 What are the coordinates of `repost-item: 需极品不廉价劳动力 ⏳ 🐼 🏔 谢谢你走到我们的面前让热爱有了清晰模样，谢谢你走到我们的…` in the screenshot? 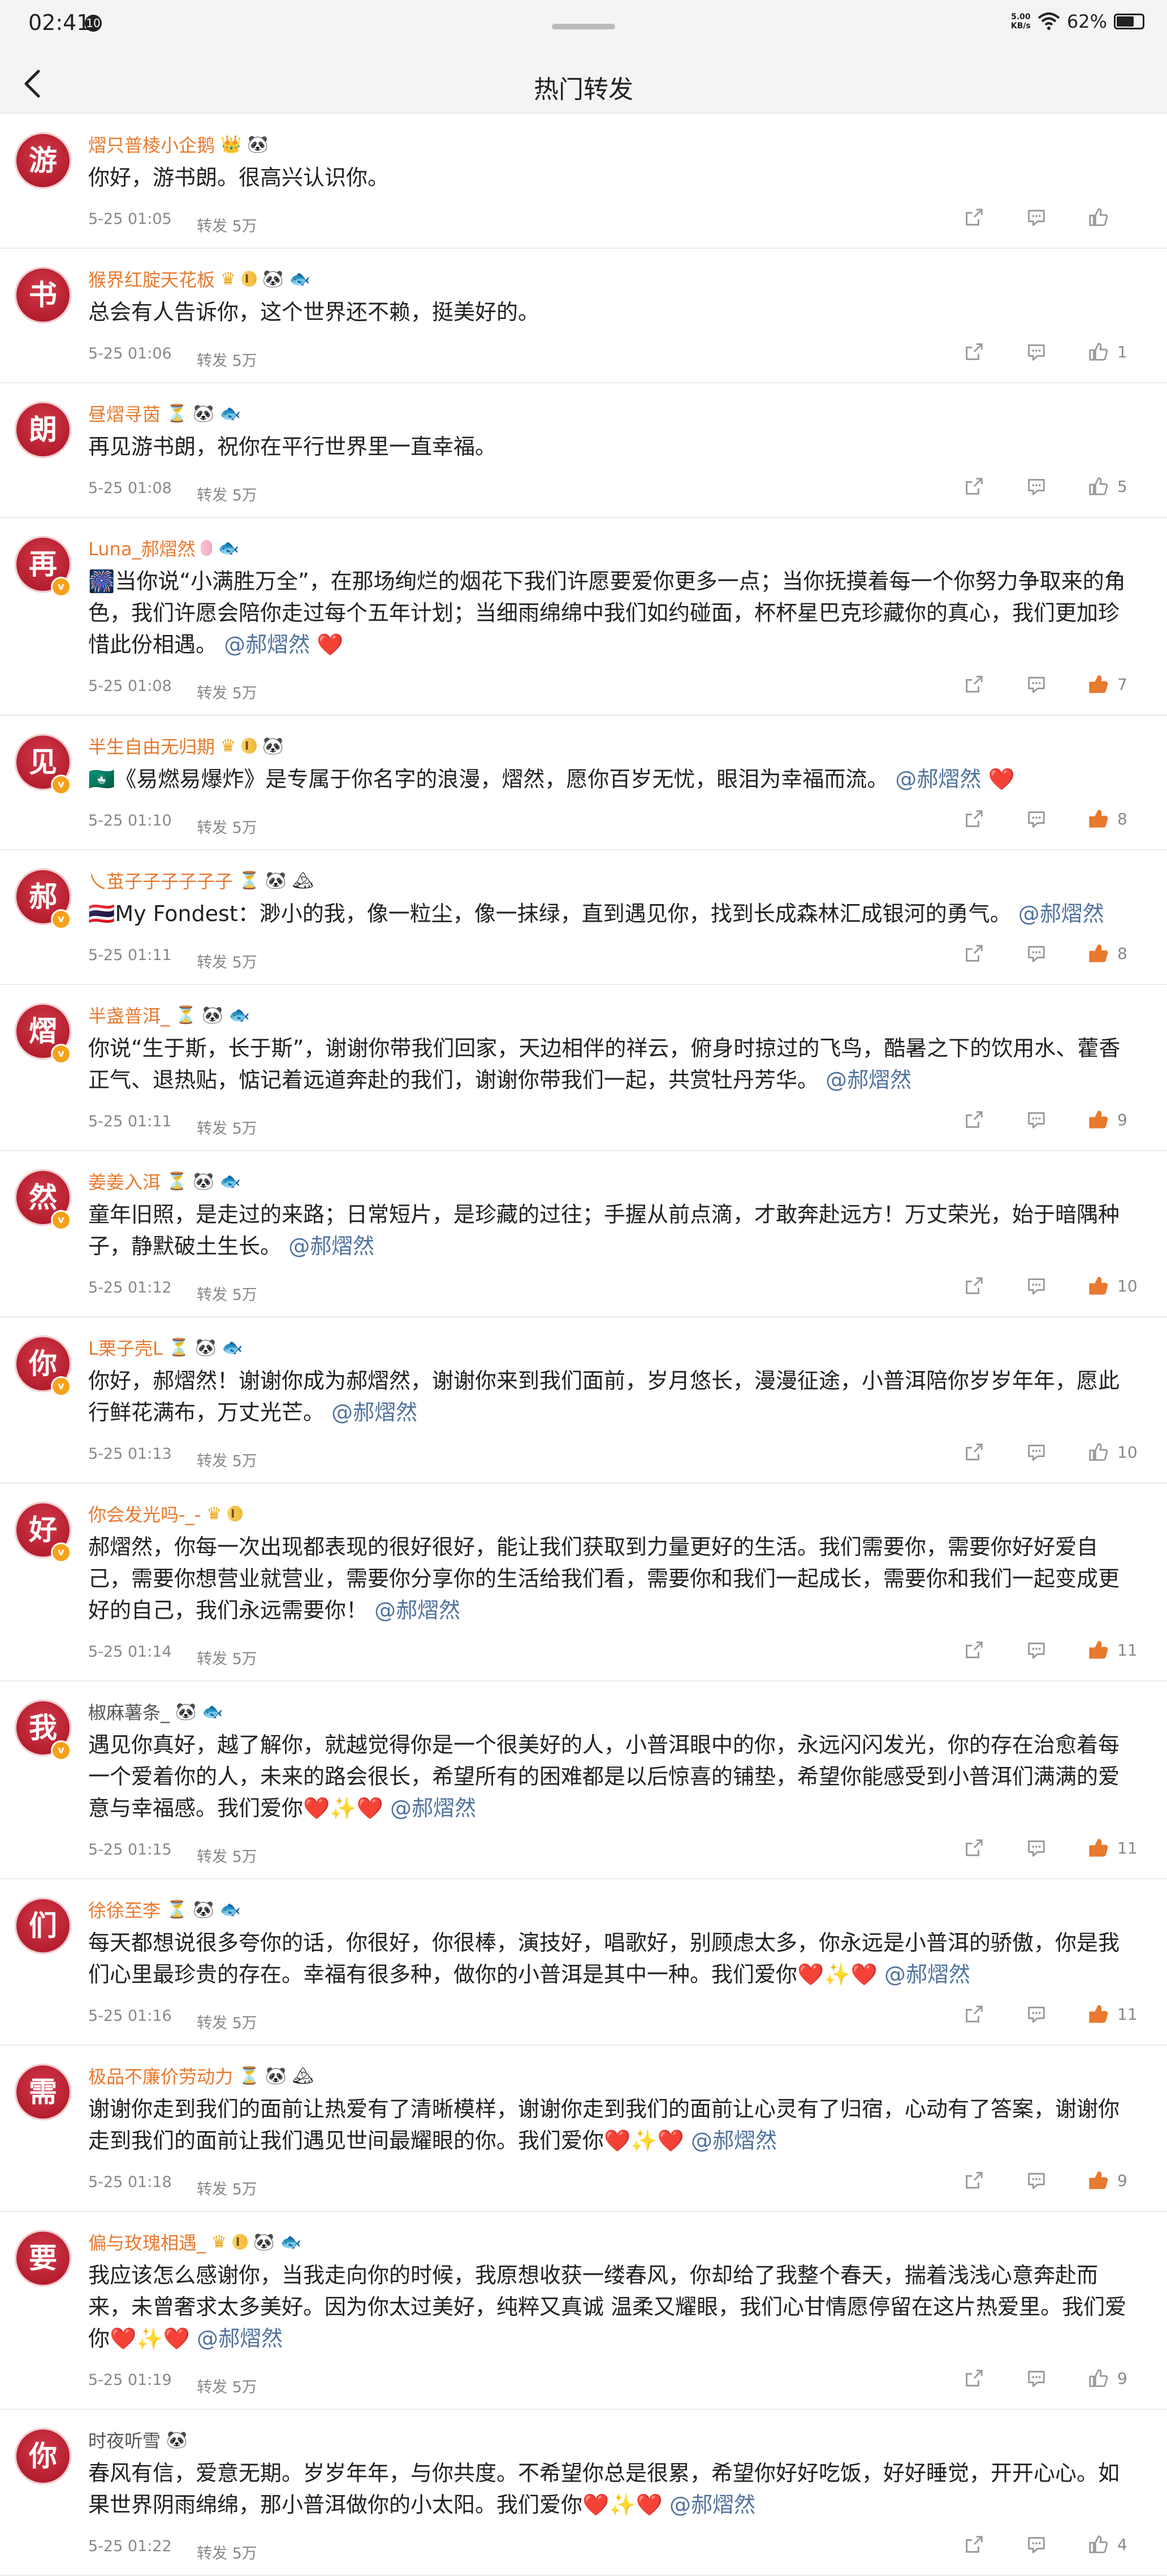 It's located at (583, 2129).